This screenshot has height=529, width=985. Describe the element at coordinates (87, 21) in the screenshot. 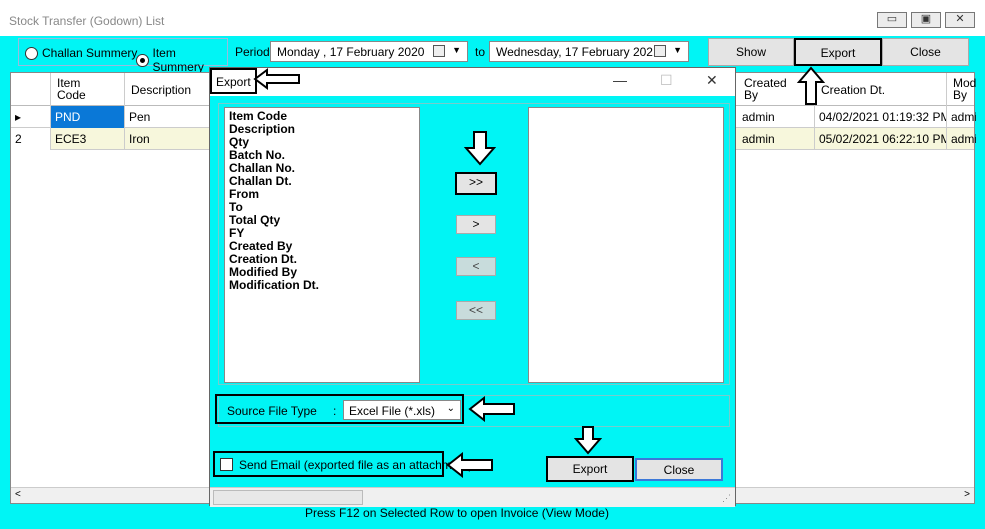

I see `window-title: Stock Transfer (Godown) List` at that location.